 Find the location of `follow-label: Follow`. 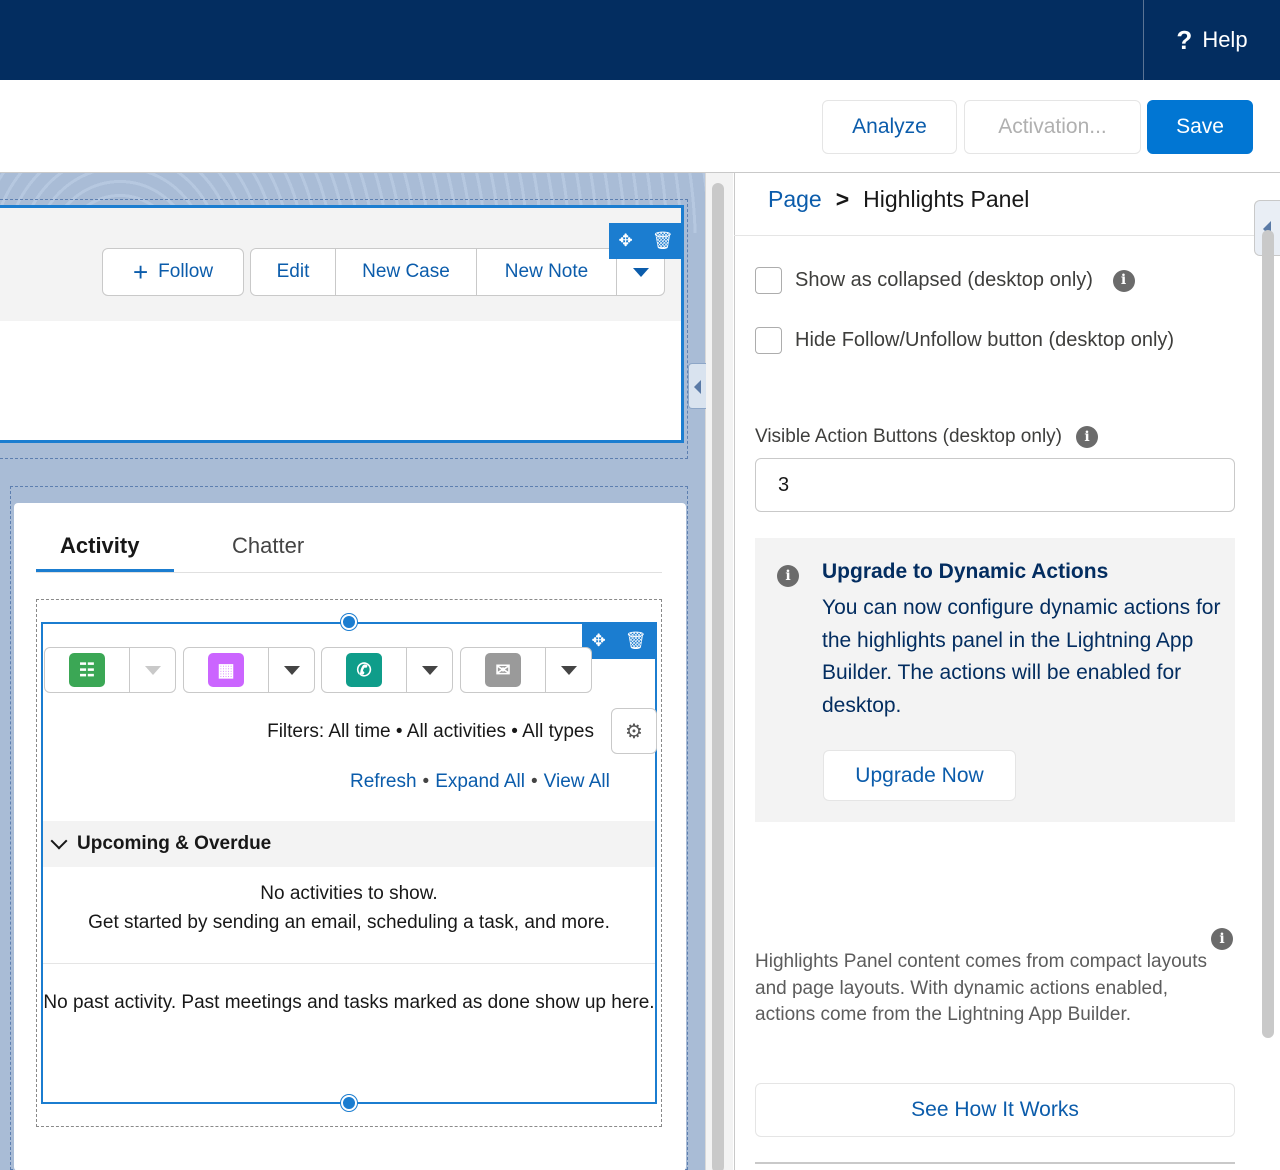

follow-label: Follow is located at coordinates (186, 271).